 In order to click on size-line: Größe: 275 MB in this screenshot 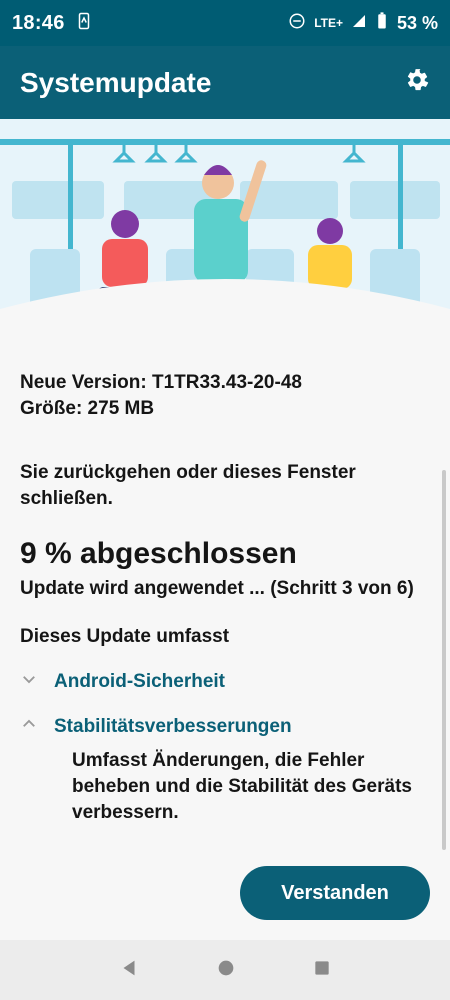, I will do `click(87, 408)`.